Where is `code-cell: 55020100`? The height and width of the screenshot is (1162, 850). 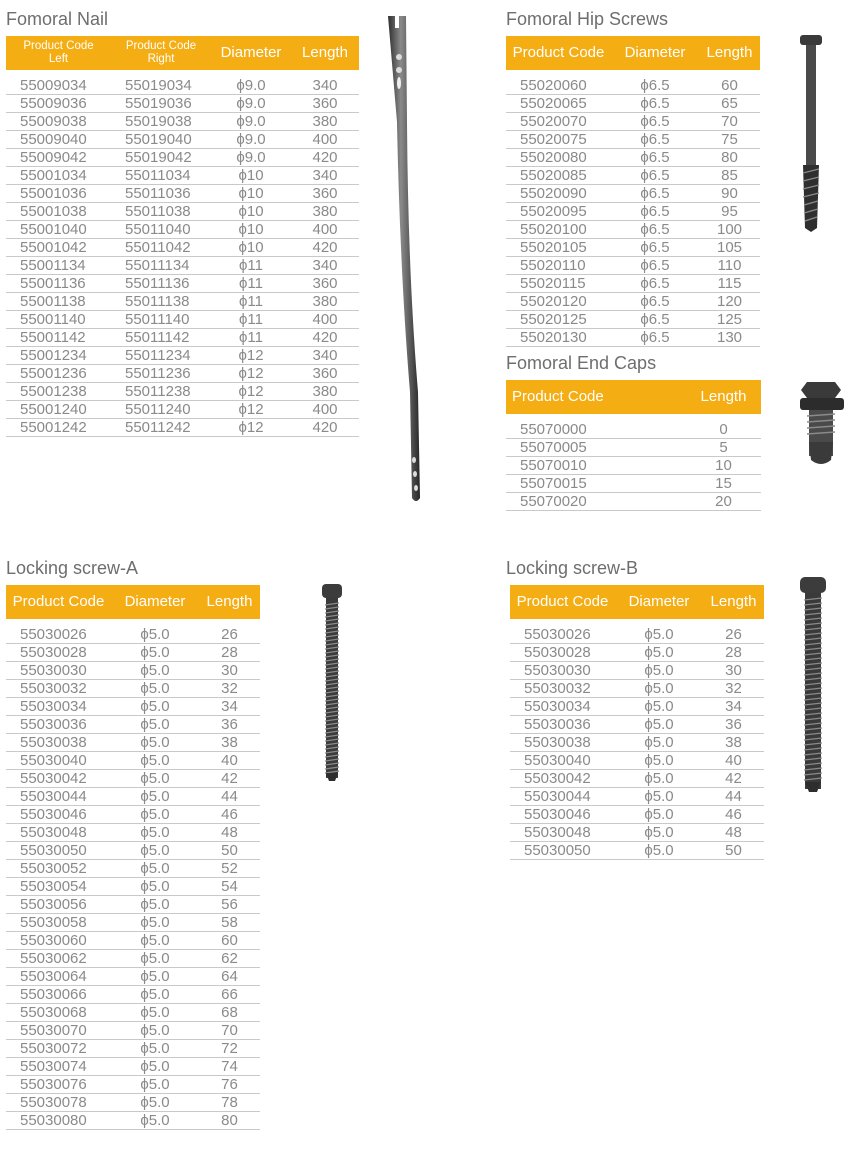
code-cell: 55020100 is located at coordinates (558, 229).